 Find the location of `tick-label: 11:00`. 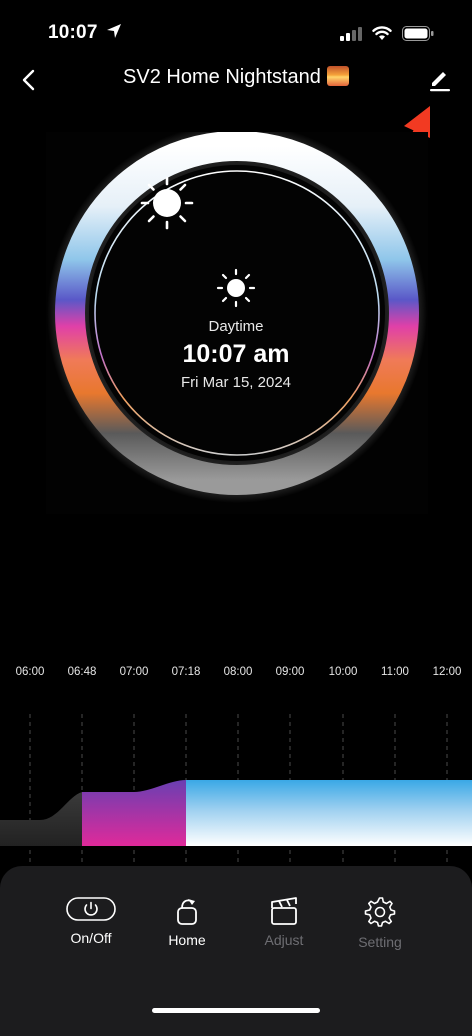

tick-label: 11:00 is located at coordinates (395, 672).